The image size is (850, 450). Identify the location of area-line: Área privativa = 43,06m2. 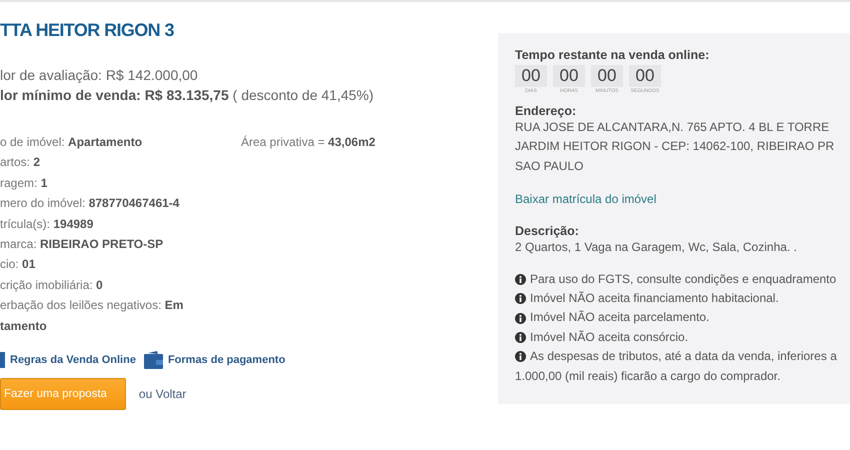
(308, 142).